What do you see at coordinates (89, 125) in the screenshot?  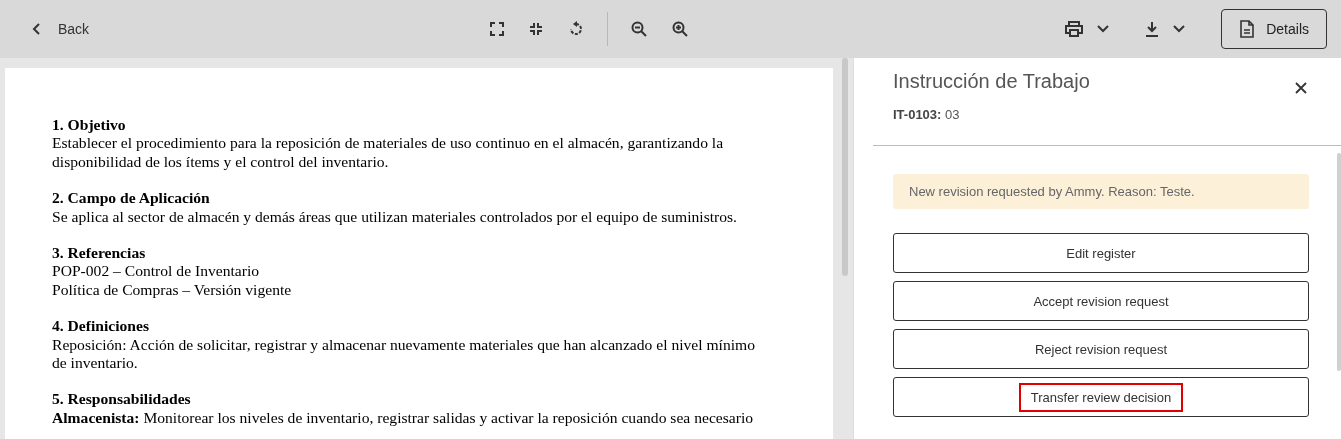 I see `section-heading: 1. Objetivo` at bounding box center [89, 125].